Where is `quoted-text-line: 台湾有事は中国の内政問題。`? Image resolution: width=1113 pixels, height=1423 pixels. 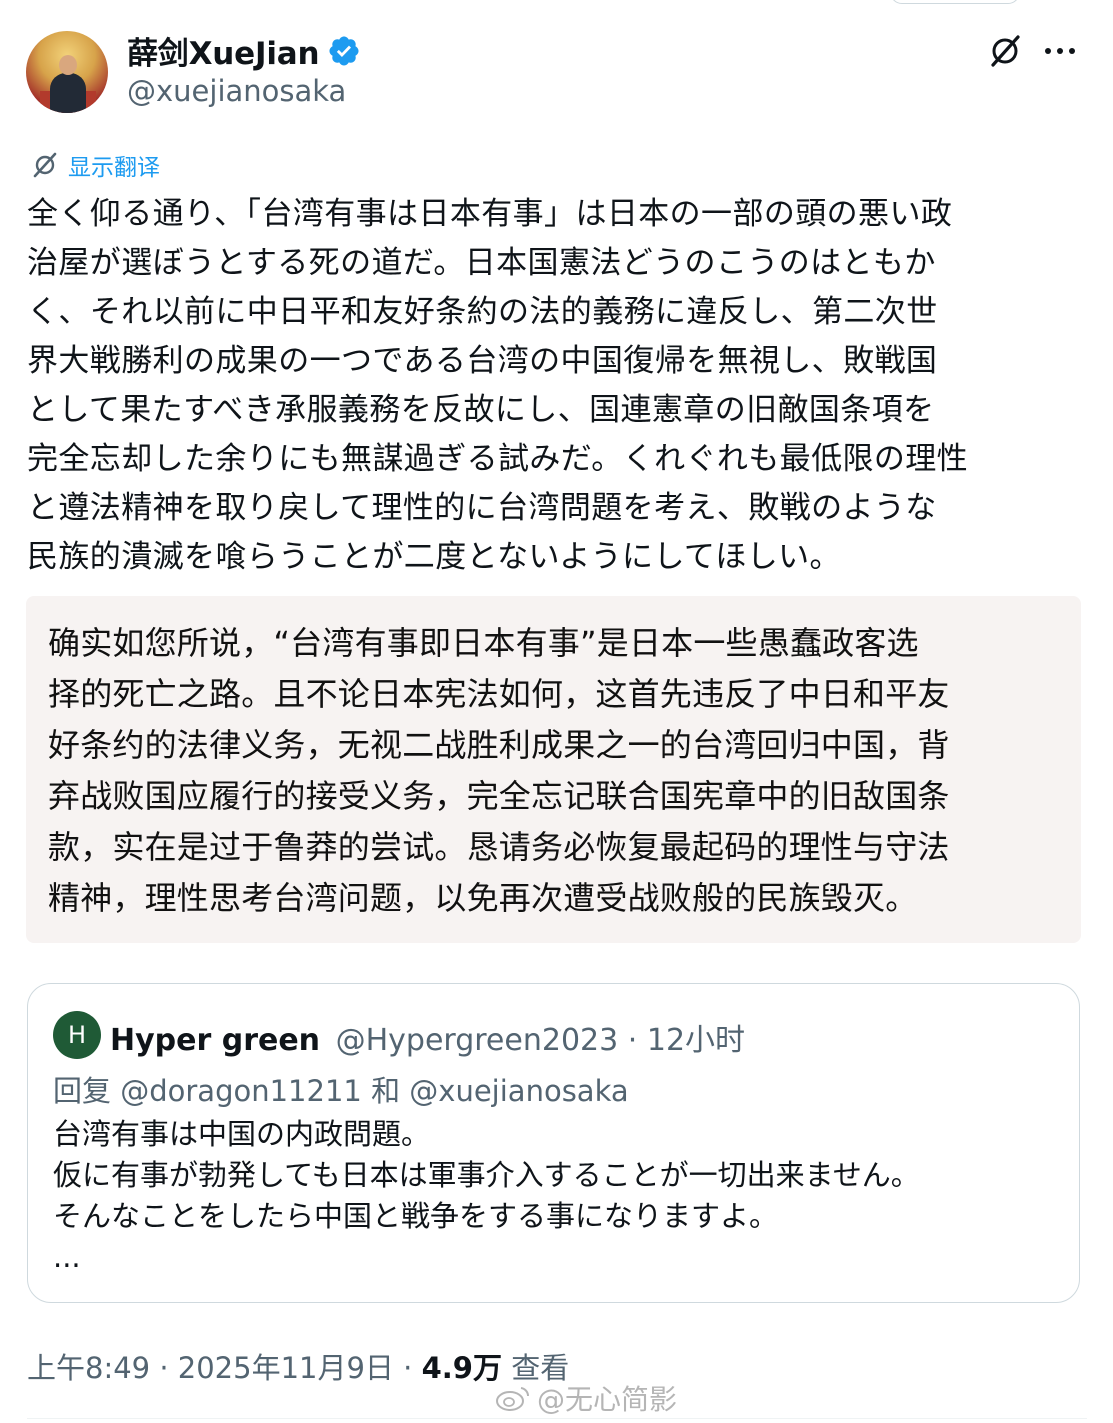 quoted-text-line: 台湾有事は中国の内政問題。 is located at coordinates (242, 1134).